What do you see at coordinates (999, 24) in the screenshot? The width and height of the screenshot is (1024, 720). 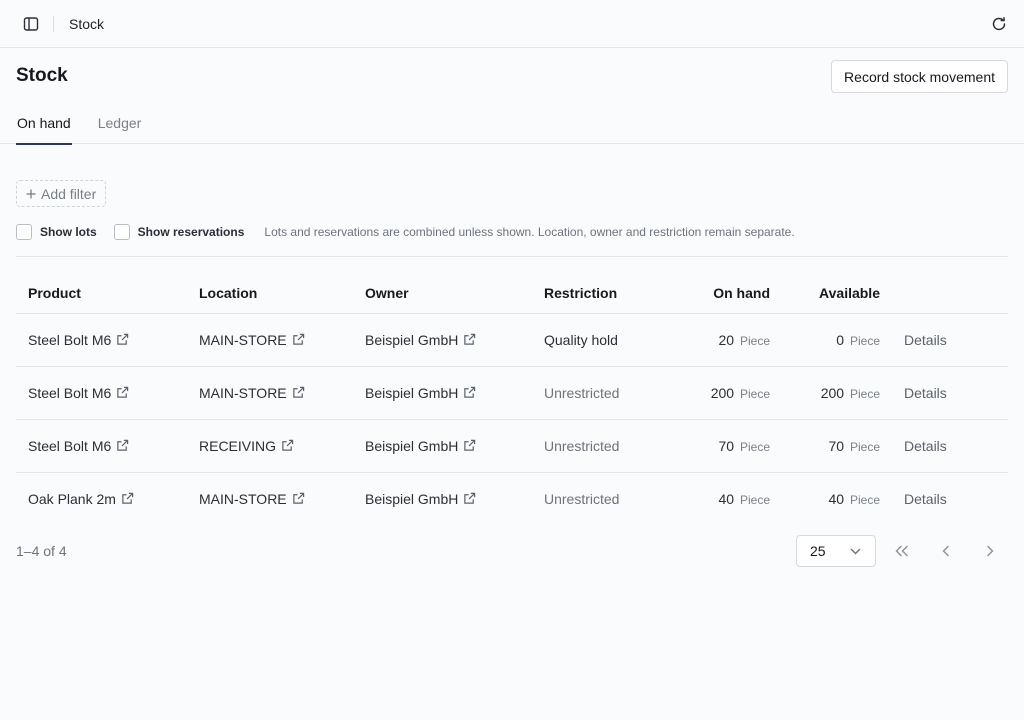 I see `refresh-icon` at bounding box center [999, 24].